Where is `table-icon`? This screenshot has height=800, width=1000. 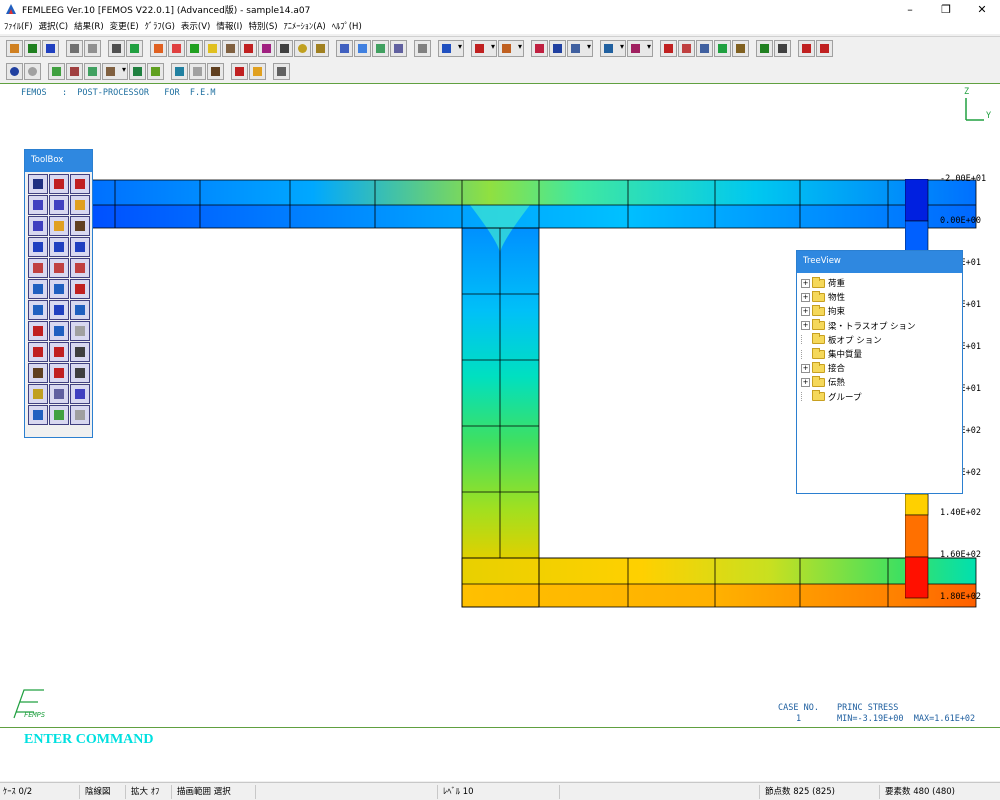 table-icon is located at coordinates (281, 71).